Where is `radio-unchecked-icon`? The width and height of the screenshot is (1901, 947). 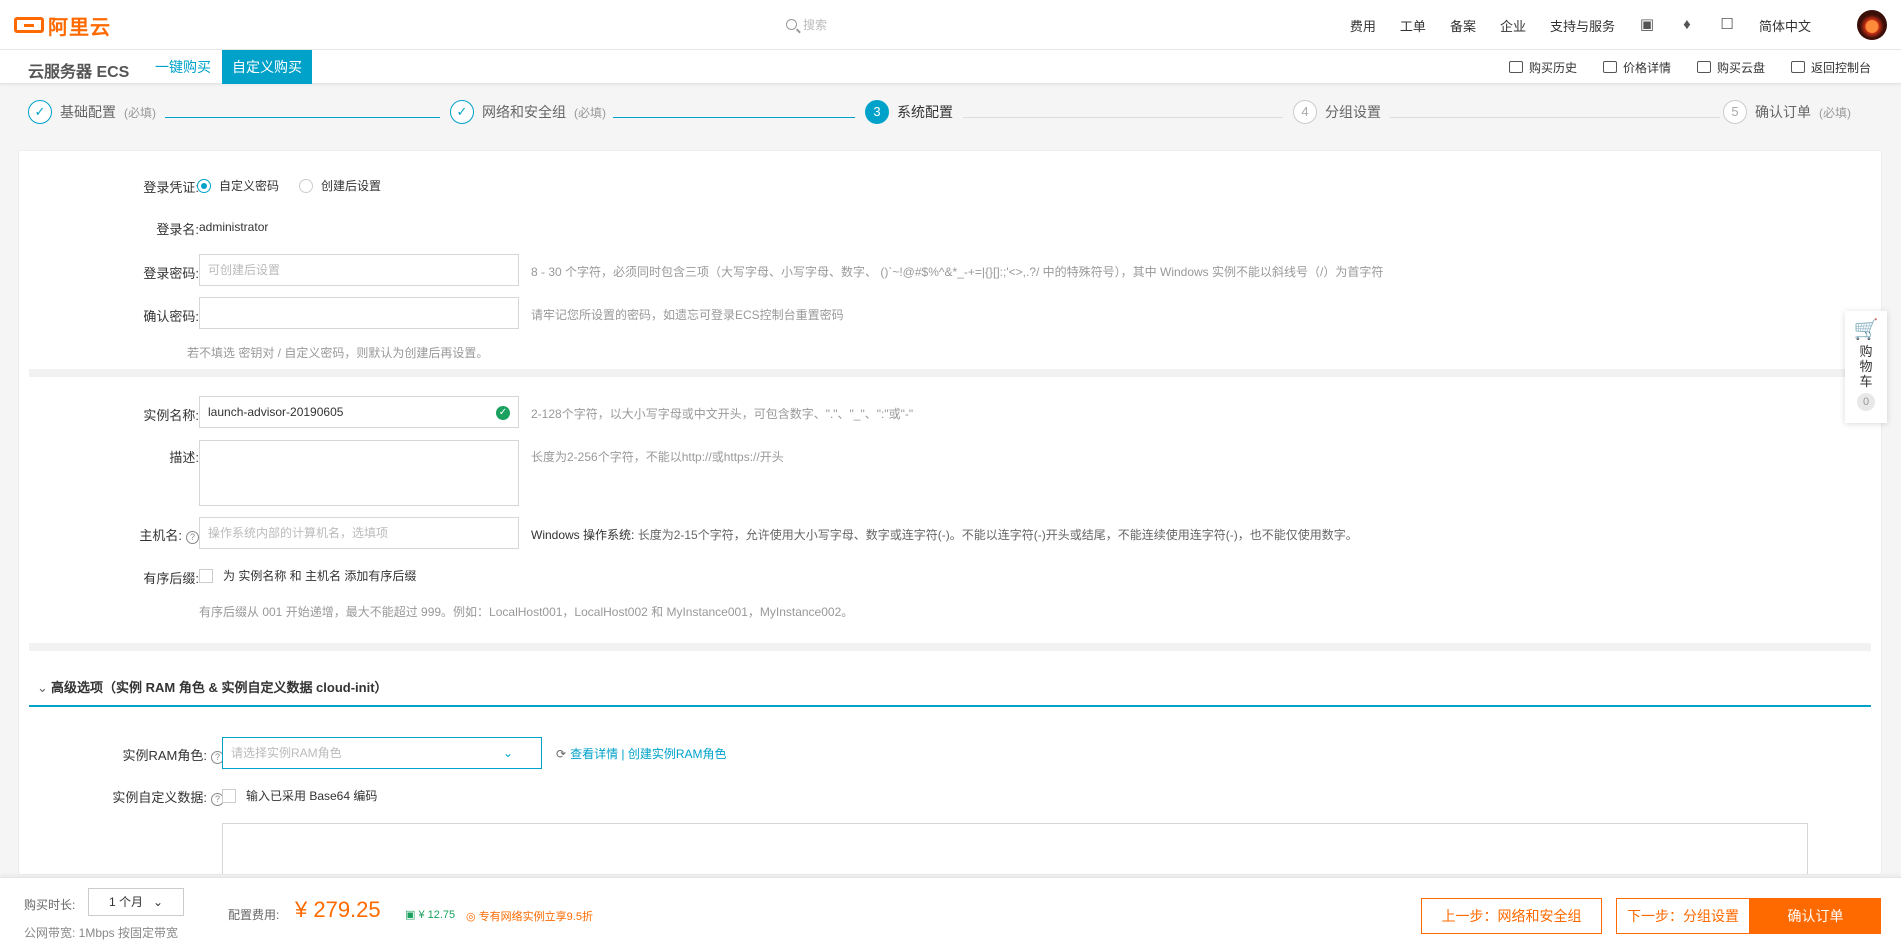 radio-unchecked-icon is located at coordinates (306, 185).